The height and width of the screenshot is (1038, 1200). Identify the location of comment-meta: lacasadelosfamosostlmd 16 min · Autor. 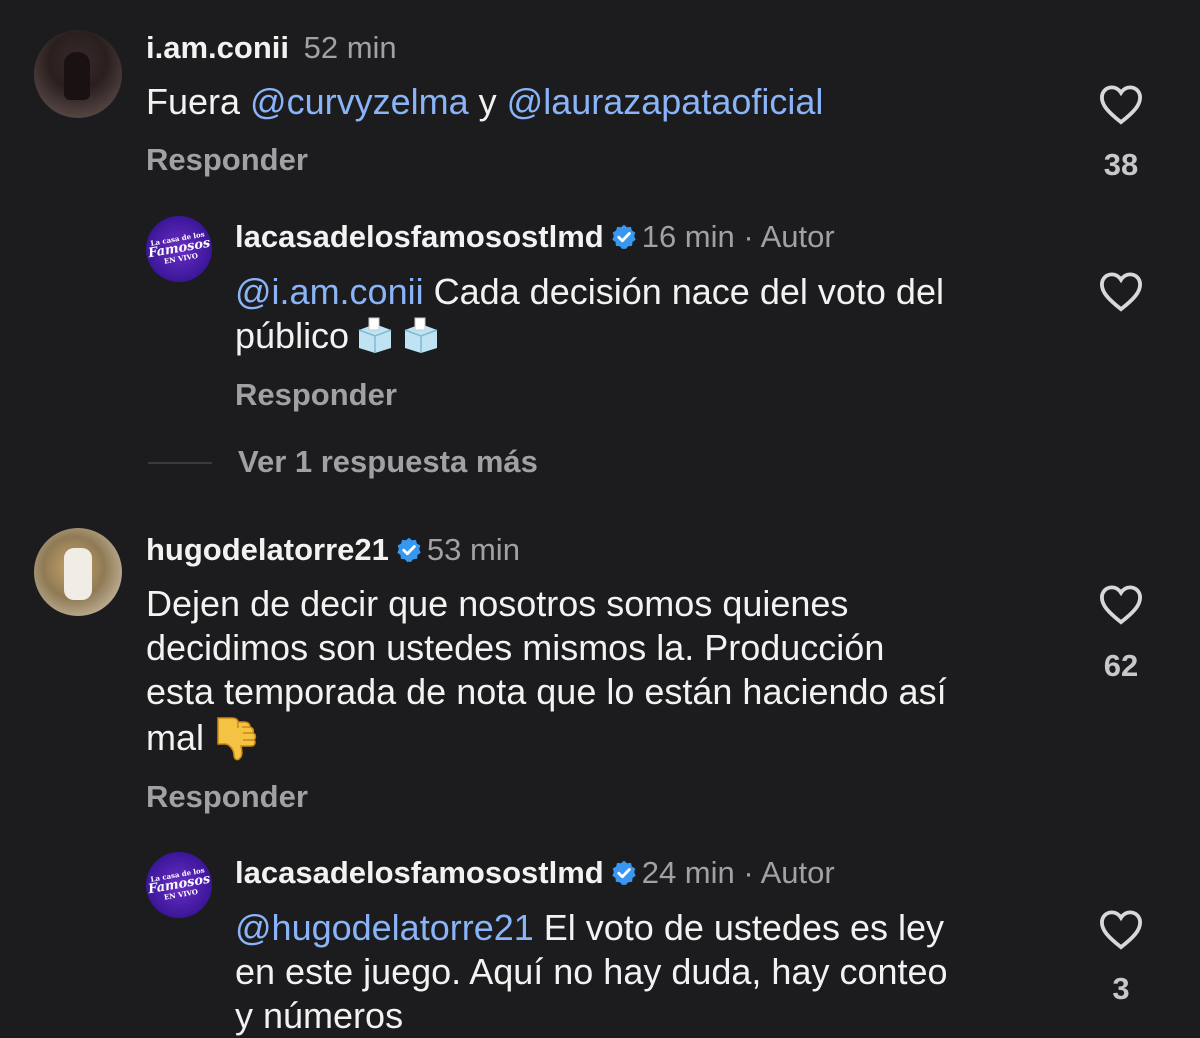
(535, 237).